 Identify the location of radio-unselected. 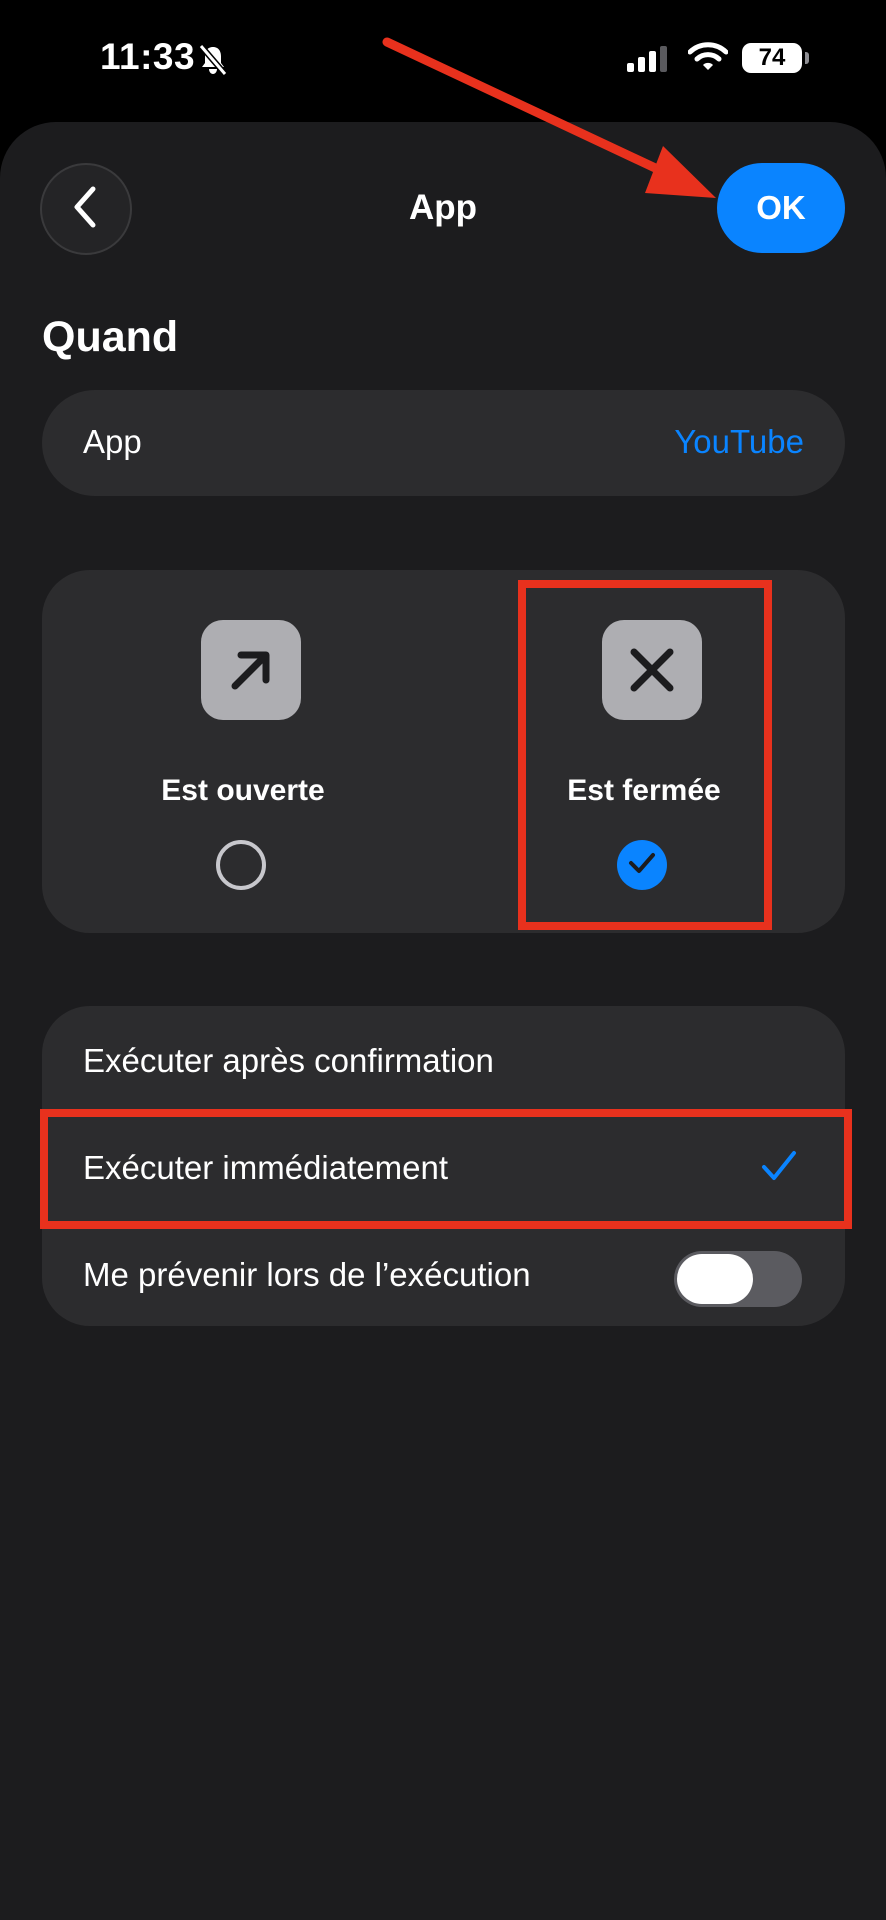
(241, 865).